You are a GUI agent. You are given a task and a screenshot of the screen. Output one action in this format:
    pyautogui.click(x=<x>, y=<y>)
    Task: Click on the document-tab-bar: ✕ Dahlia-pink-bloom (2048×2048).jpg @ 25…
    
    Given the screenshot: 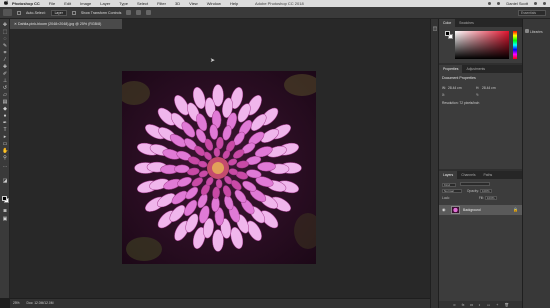 What is the action you would take?
    pyautogui.click(x=220, y=24)
    